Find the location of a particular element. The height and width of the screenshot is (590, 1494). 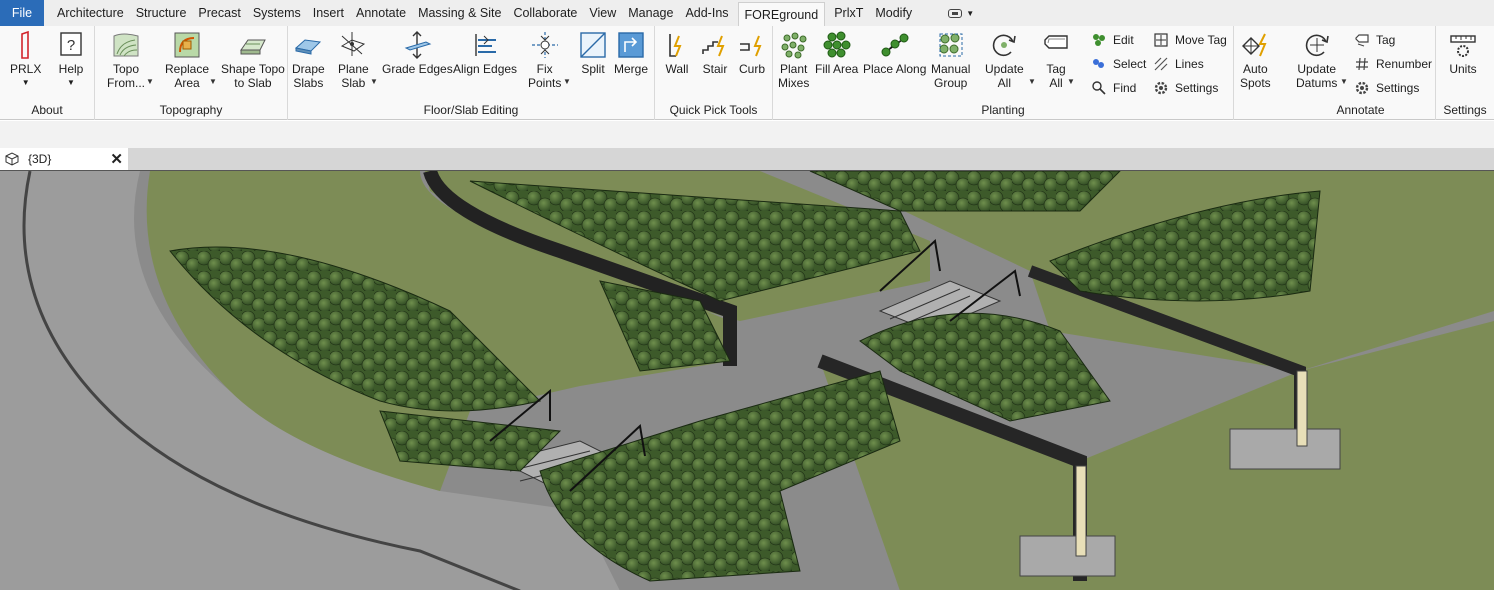

tab-foreground: FOREground is located at coordinates (781, 14).